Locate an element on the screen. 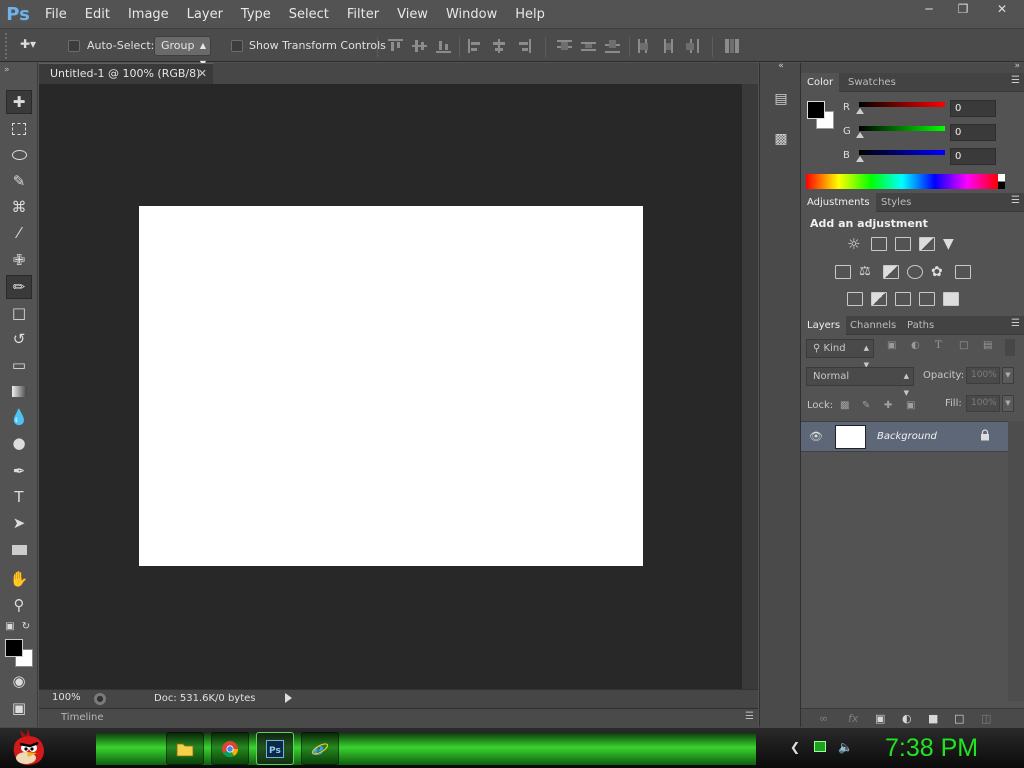 The height and width of the screenshot is (768, 1024). close-document-icon: ✕ is located at coordinates (202, 74).